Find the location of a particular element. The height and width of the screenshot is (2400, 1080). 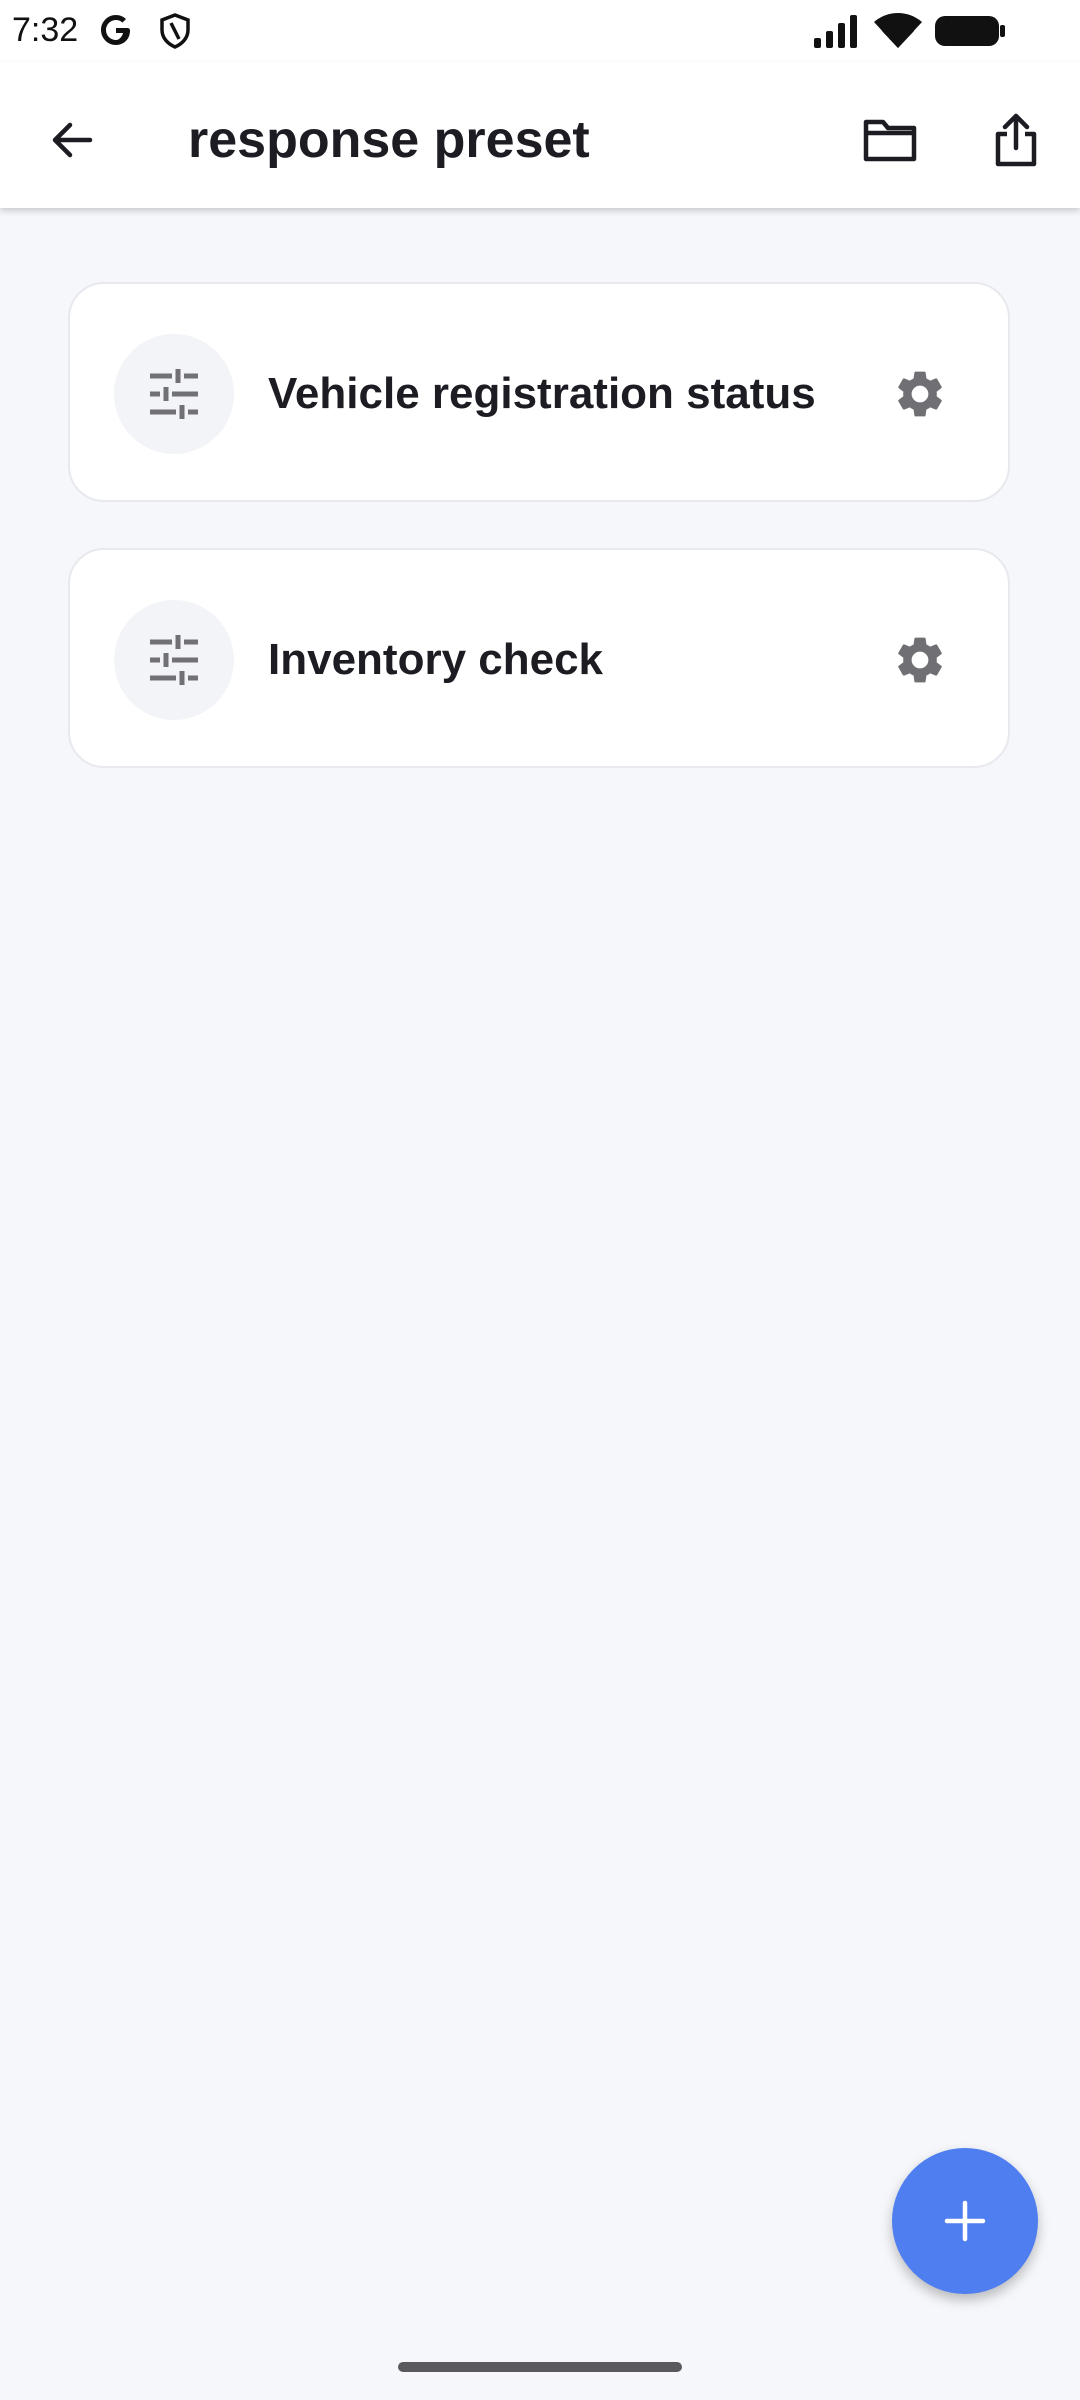

preset-label: Inventory check is located at coordinates (436, 659).